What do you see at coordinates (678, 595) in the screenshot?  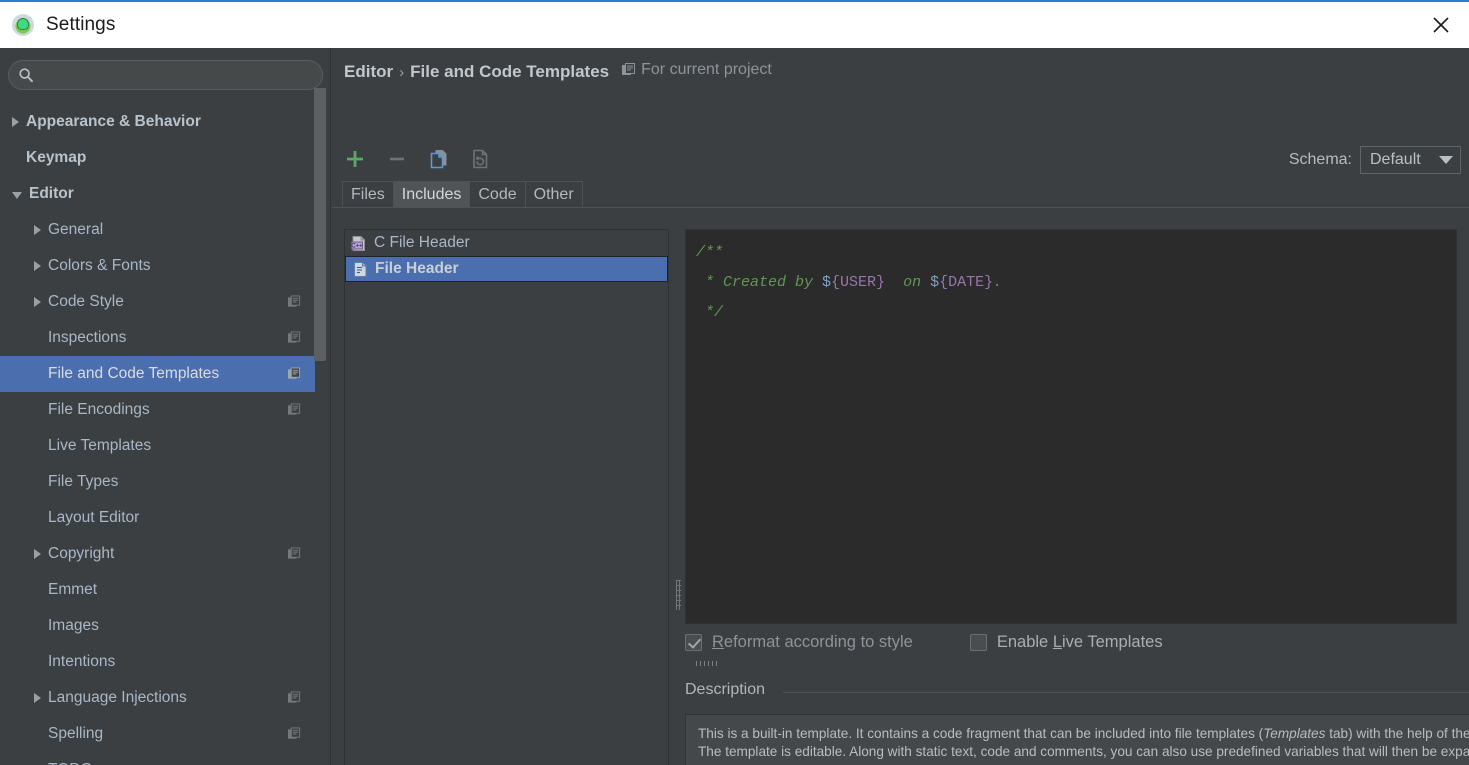 I see `splitter-grip` at bounding box center [678, 595].